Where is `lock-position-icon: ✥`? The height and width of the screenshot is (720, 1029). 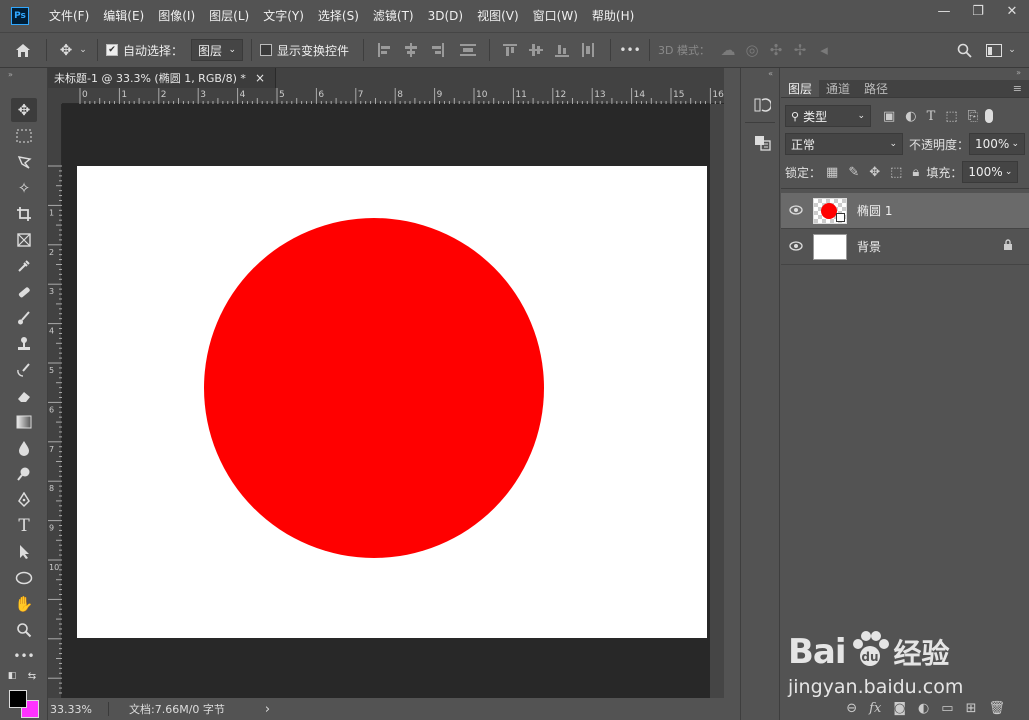
lock-position-icon: ✥ is located at coordinates (874, 172).